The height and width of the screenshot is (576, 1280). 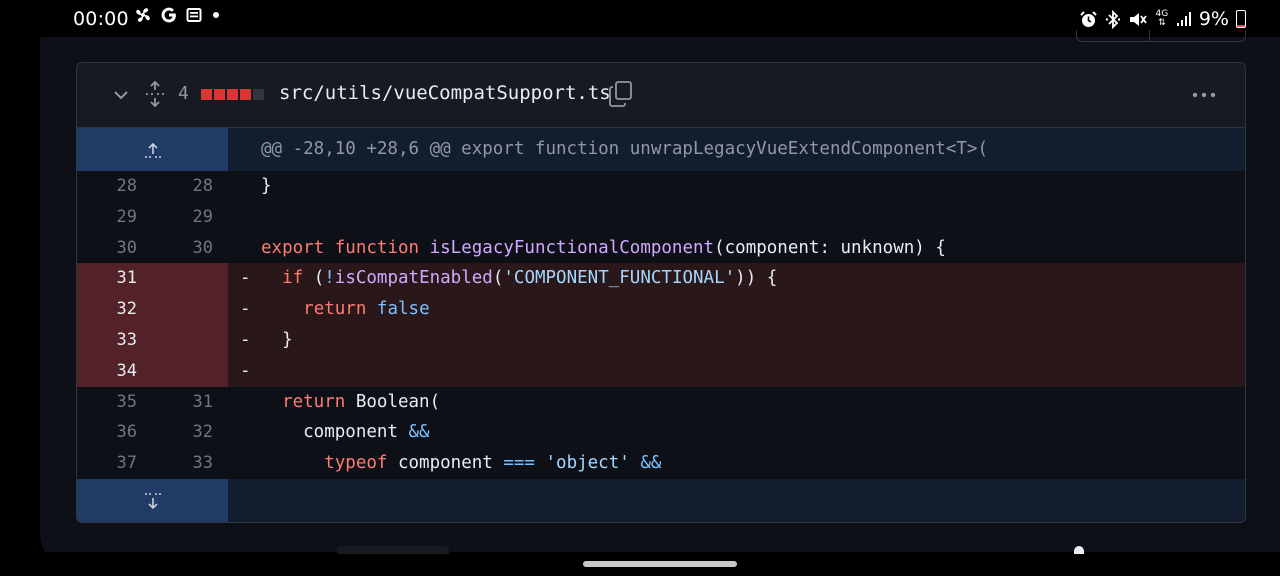 What do you see at coordinates (1138, 19) in the screenshot?
I see `mute-icon` at bounding box center [1138, 19].